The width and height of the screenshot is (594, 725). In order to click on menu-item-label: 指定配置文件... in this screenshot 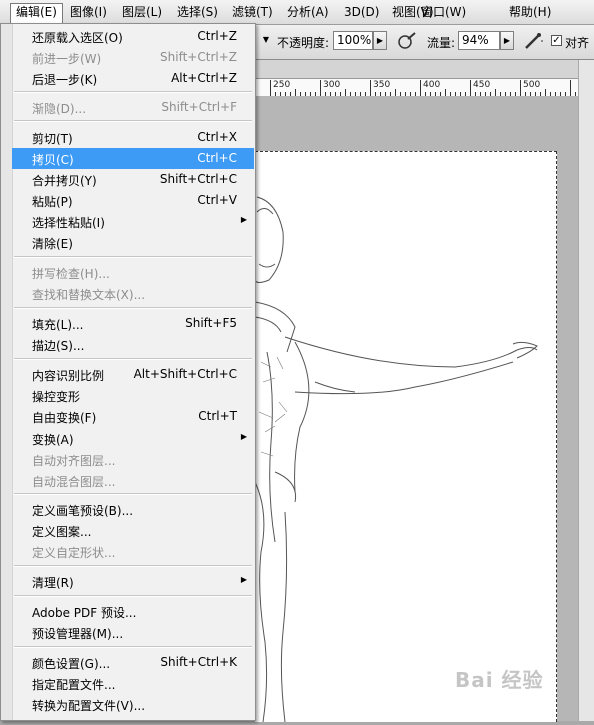, I will do `click(74, 685)`.